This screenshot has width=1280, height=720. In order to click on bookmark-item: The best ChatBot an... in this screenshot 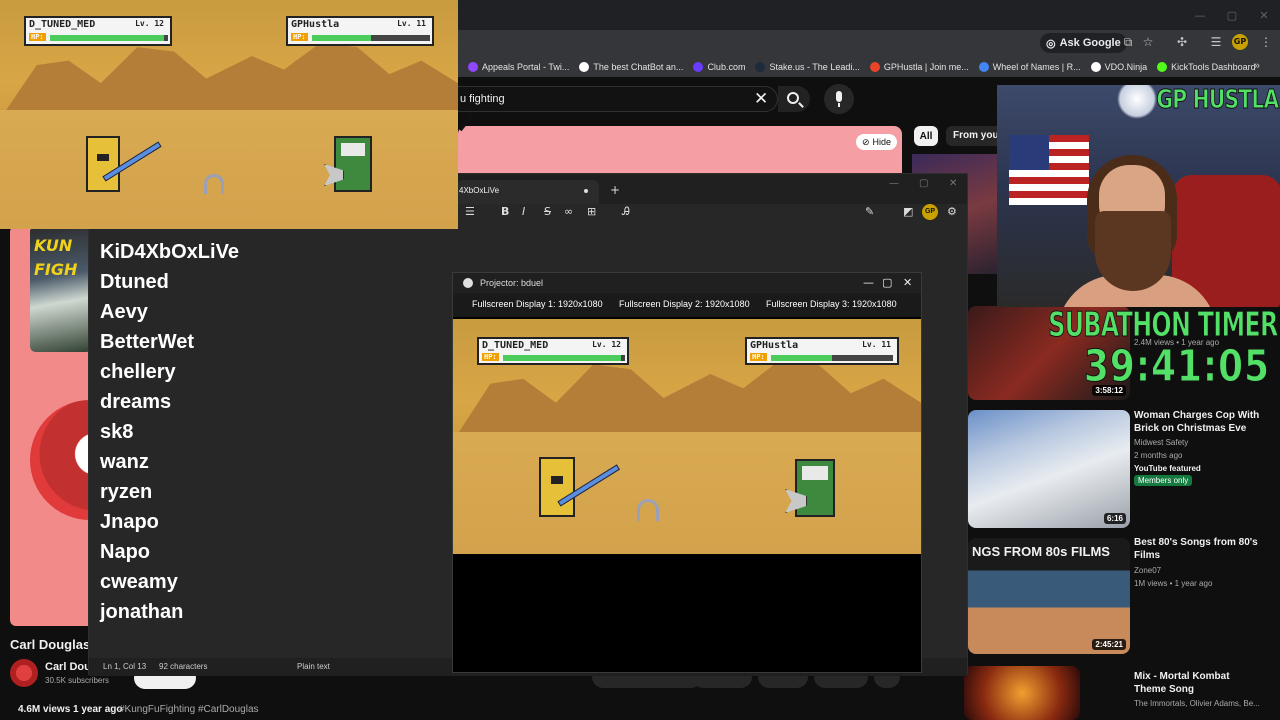, I will do `click(631, 67)`.